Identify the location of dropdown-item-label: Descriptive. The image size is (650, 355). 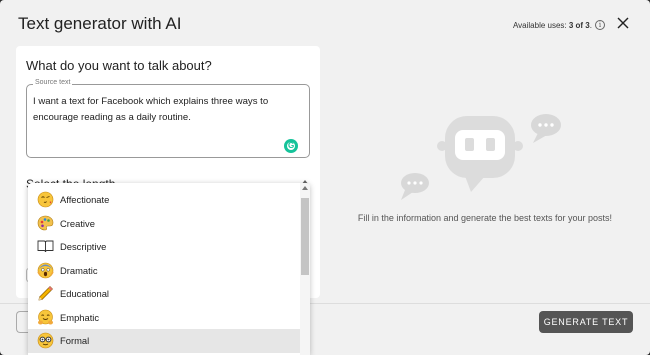
(83, 246).